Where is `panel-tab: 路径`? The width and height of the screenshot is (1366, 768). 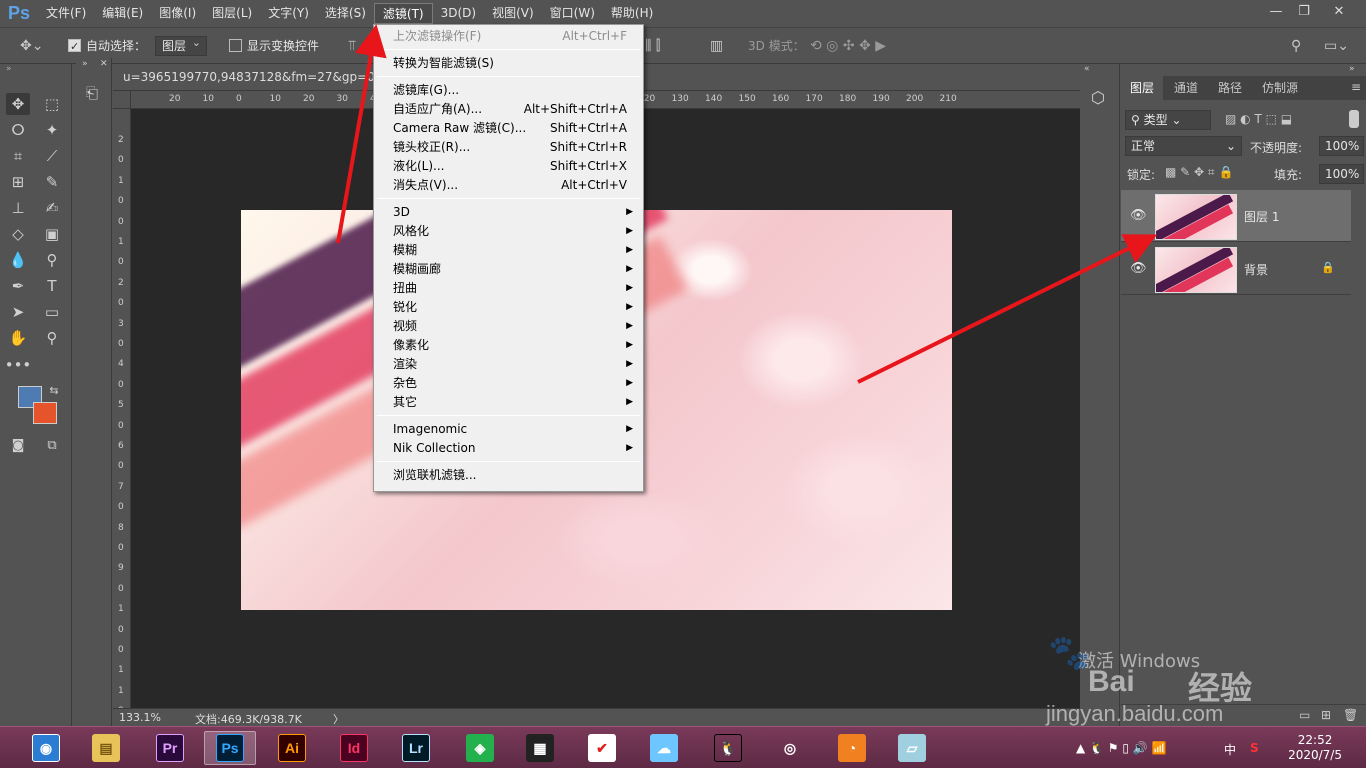
panel-tab: 路径 is located at coordinates (1230, 88).